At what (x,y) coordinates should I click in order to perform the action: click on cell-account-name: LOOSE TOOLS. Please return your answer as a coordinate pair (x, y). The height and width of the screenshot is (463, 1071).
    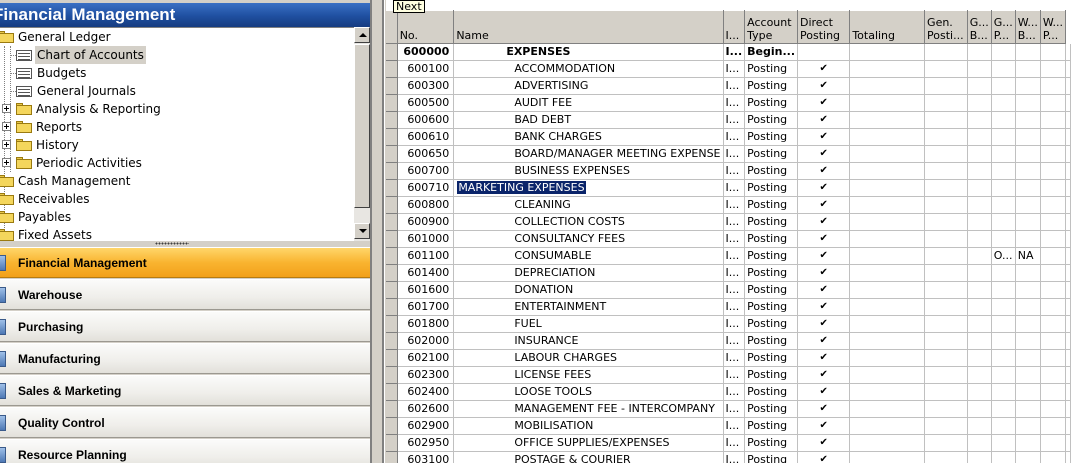
    Looking at the image, I should click on (588, 392).